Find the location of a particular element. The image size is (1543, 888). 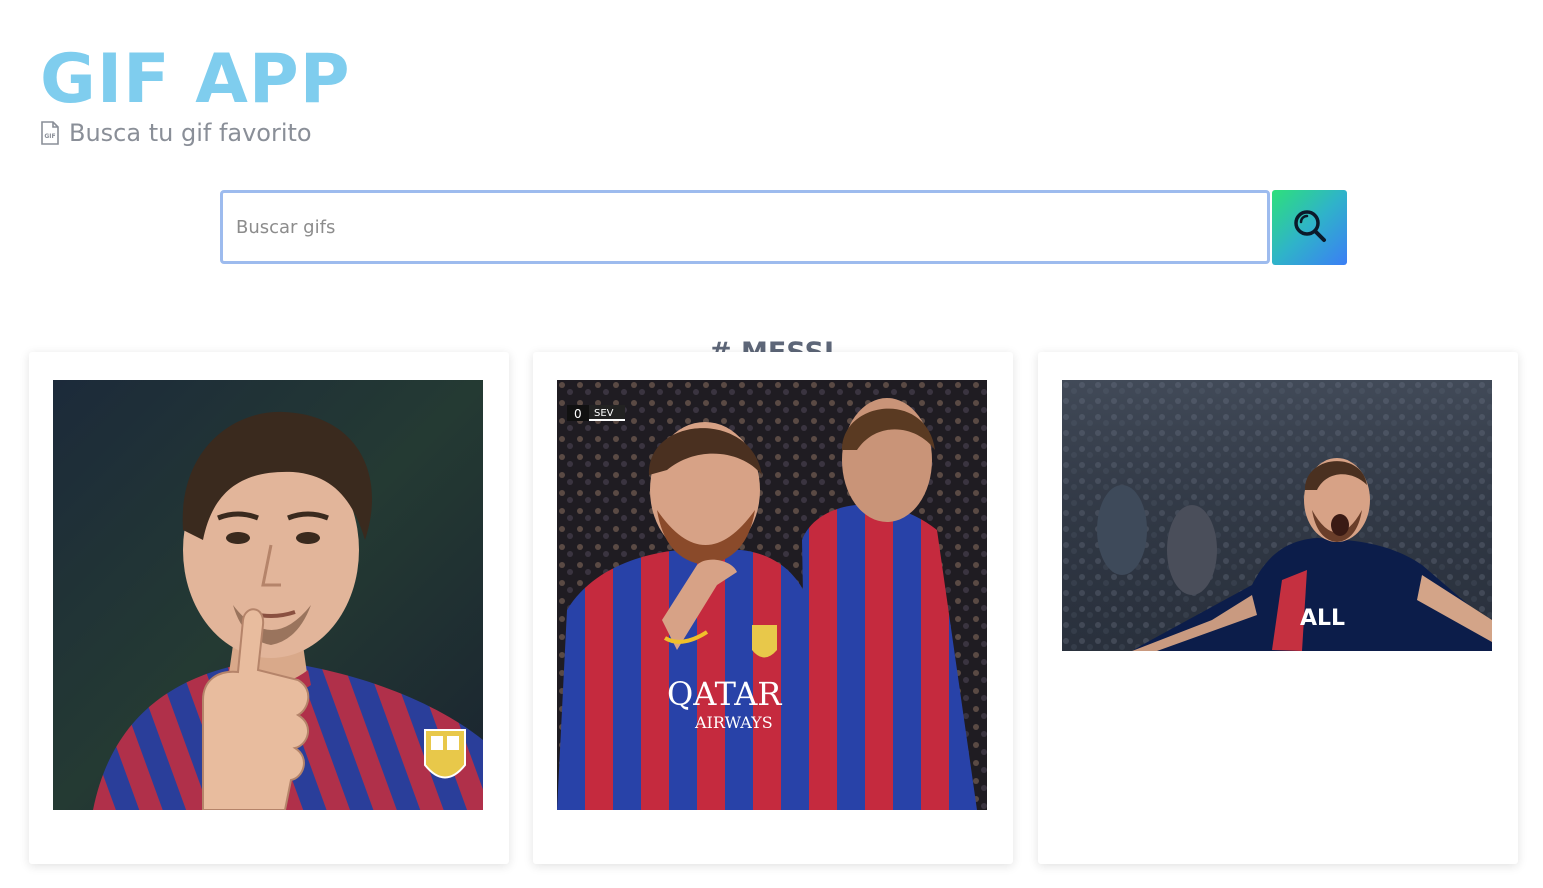

app-header: GIF APP GIF Busca tu gif favorito is located at coordinates (195, 96).